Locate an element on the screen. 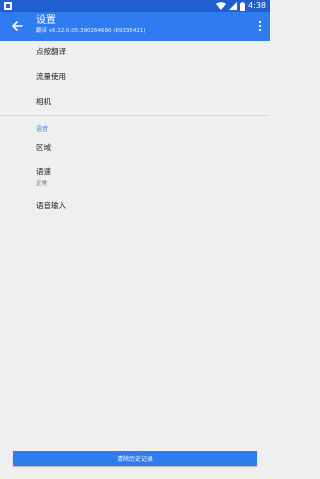  clear-history-button: 清除历史记录 is located at coordinates (135, 458).